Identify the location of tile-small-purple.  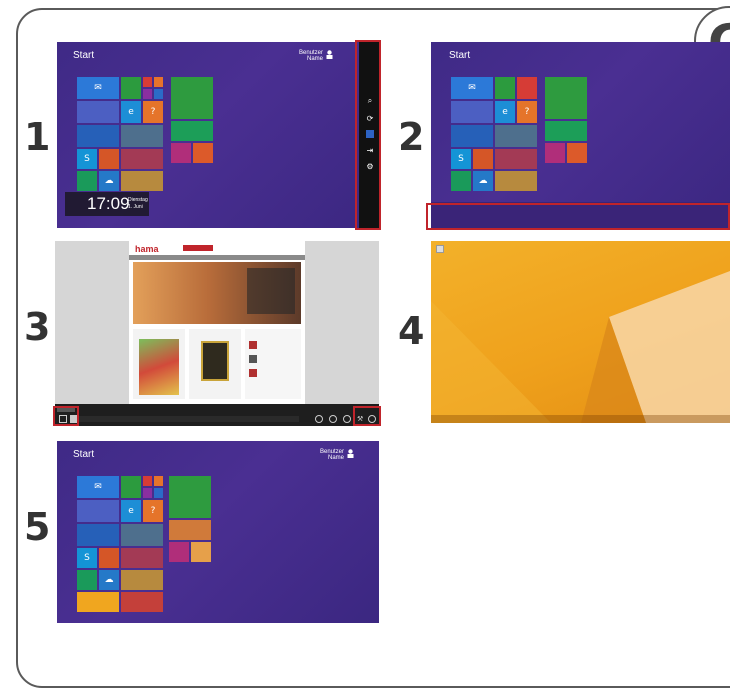
(147, 94).